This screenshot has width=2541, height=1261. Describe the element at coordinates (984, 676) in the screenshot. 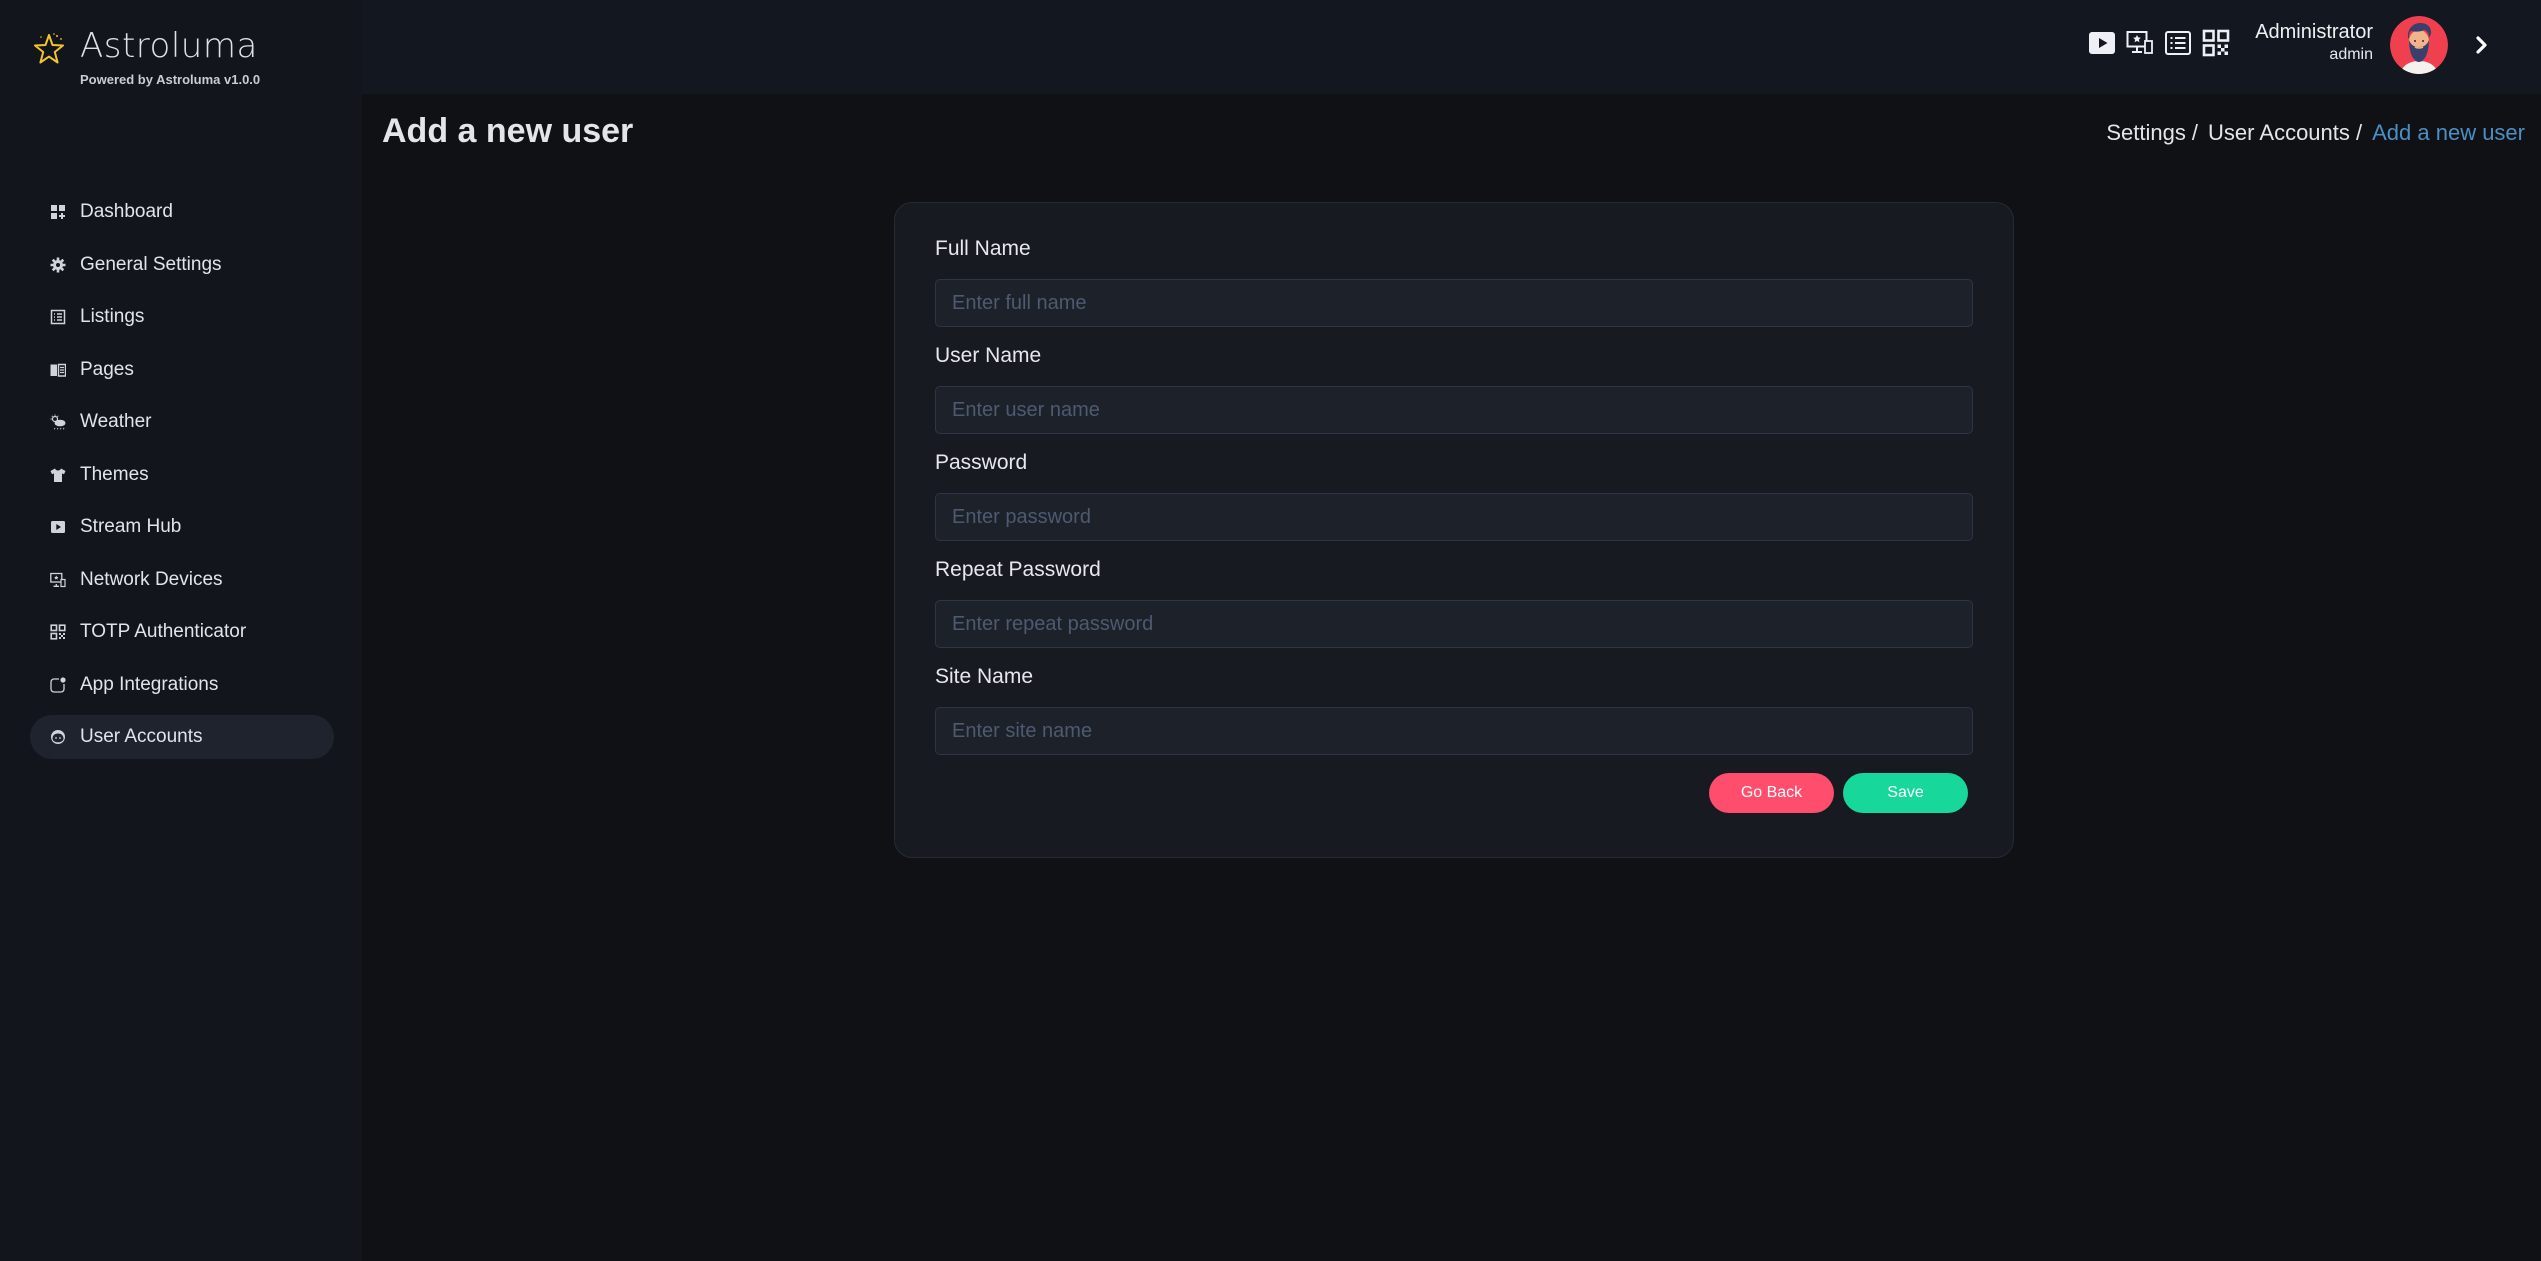

I see `site-name-label: Site Name` at that location.